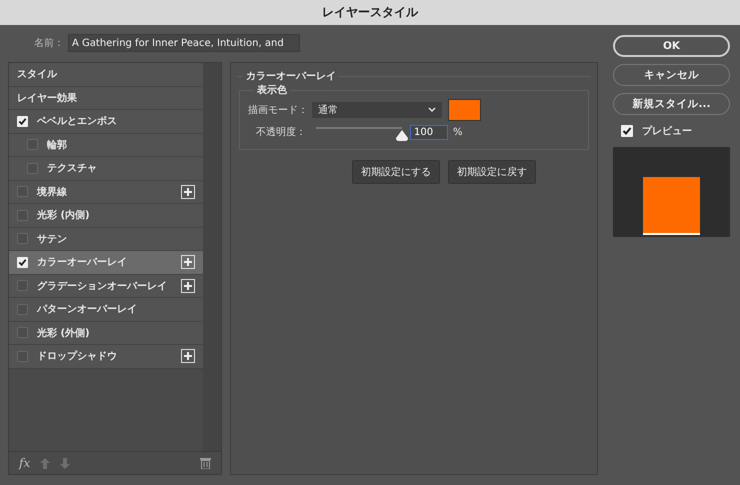 The width and height of the screenshot is (740, 485). What do you see at coordinates (87, 309) in the screenshot?
I see `style-label: パターンオーバーレイ` at bounding box center [87, 309].